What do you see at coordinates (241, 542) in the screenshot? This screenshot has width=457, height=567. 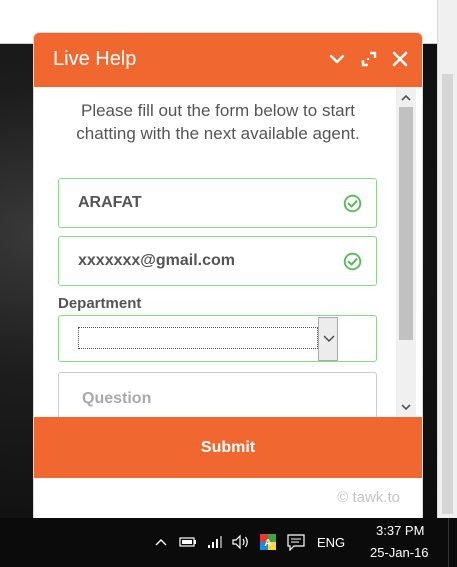 I see `volume-icon` at bounding box center [241, 542].